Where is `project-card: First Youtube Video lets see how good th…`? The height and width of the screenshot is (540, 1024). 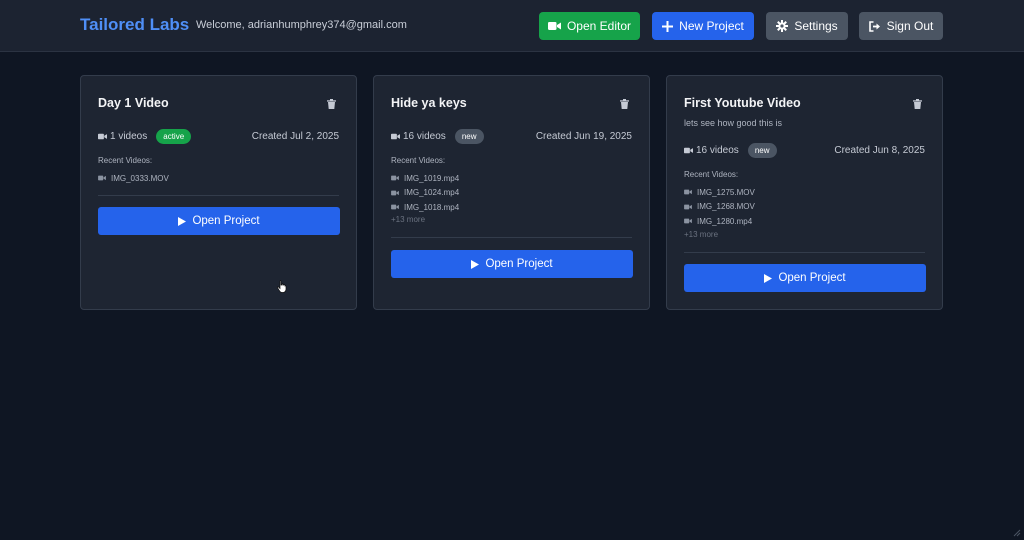 project-card: First Youtube Video lets see how good th… is located at coordinates (804, 192).